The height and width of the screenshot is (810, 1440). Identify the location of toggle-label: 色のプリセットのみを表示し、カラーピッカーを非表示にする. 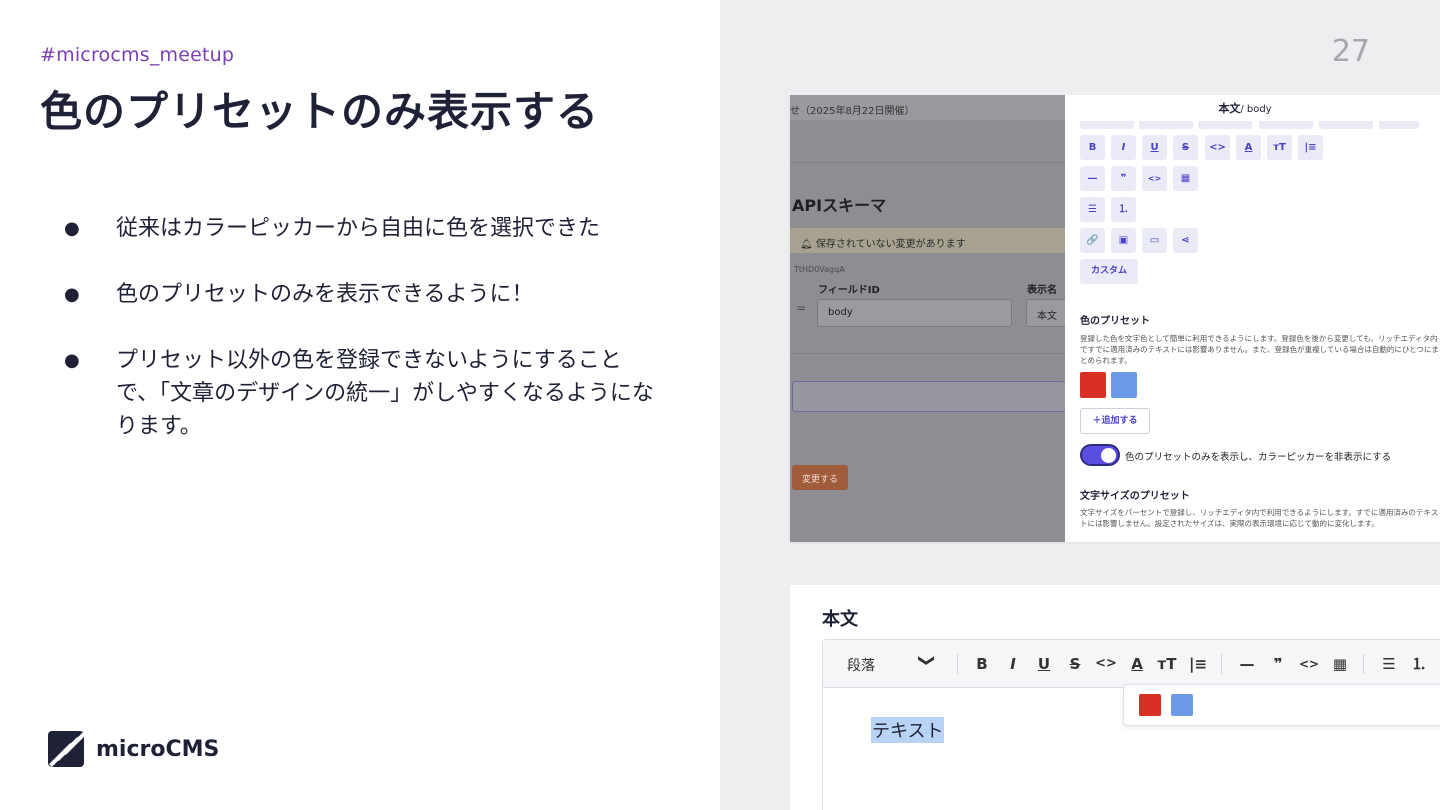
(1258, 457).